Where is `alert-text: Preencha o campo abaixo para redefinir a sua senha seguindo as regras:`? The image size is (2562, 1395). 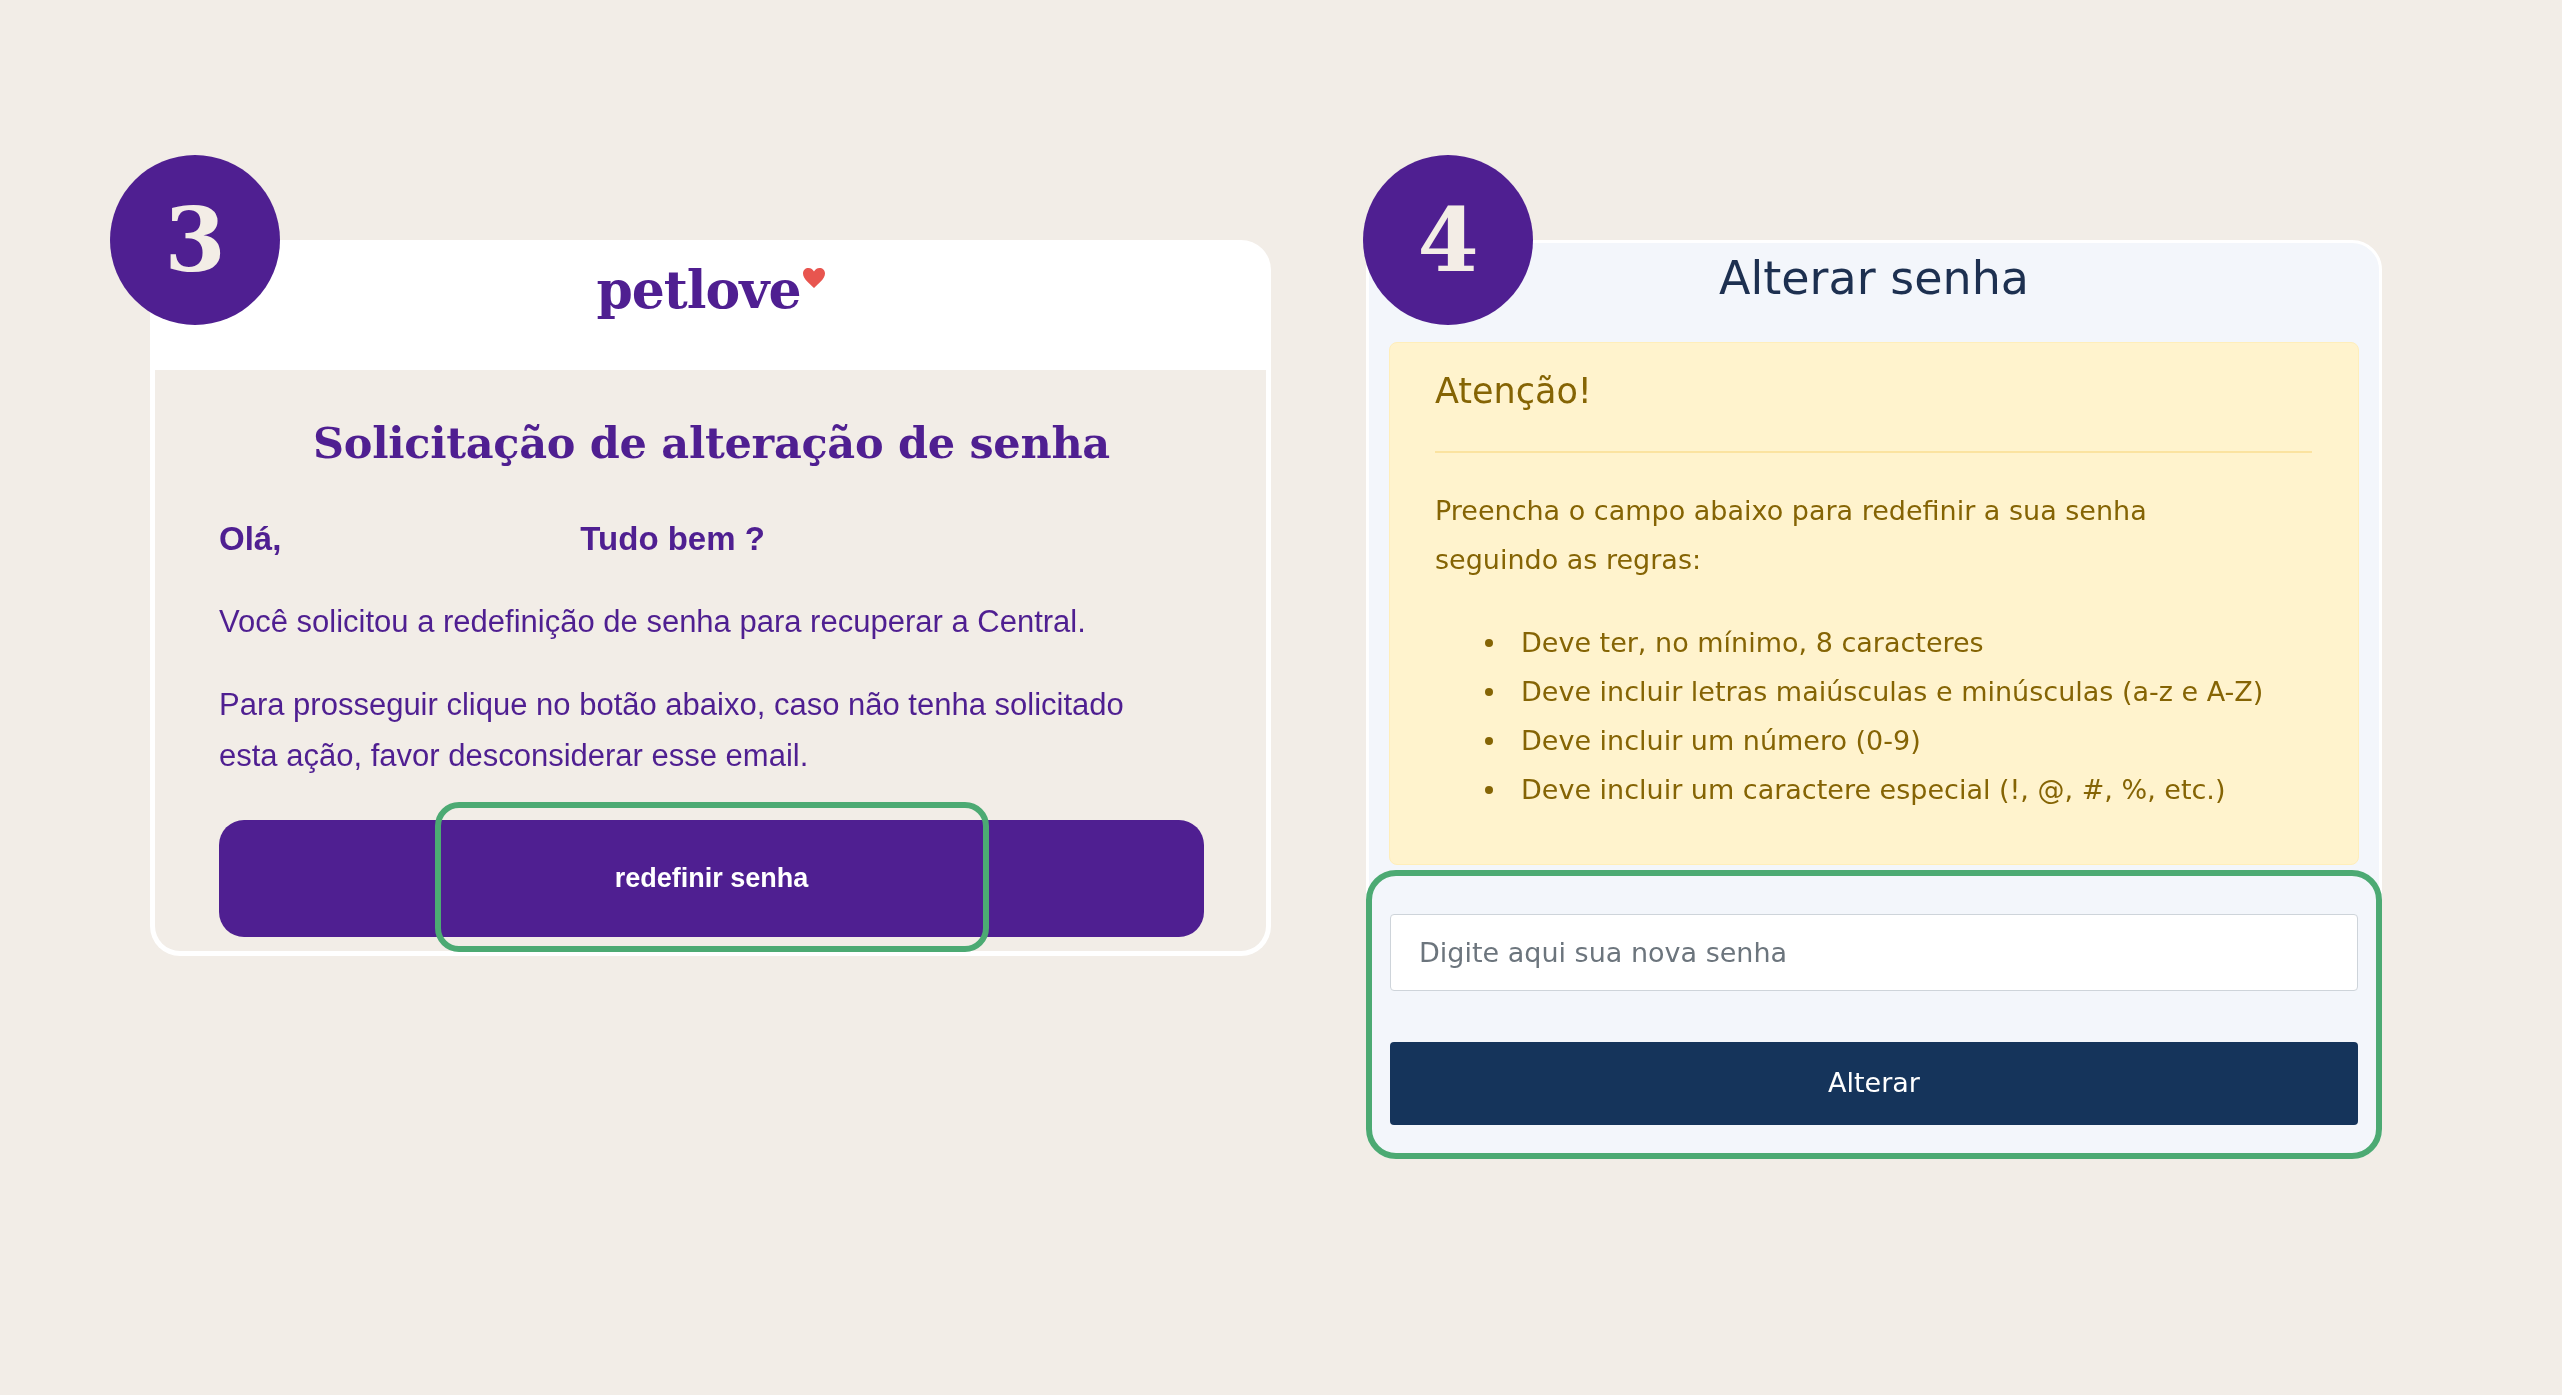 alert-text: Preencha o campo abaixo para redefinir a sua senha seguindo as regras: is located at coordinates (1791, 535).